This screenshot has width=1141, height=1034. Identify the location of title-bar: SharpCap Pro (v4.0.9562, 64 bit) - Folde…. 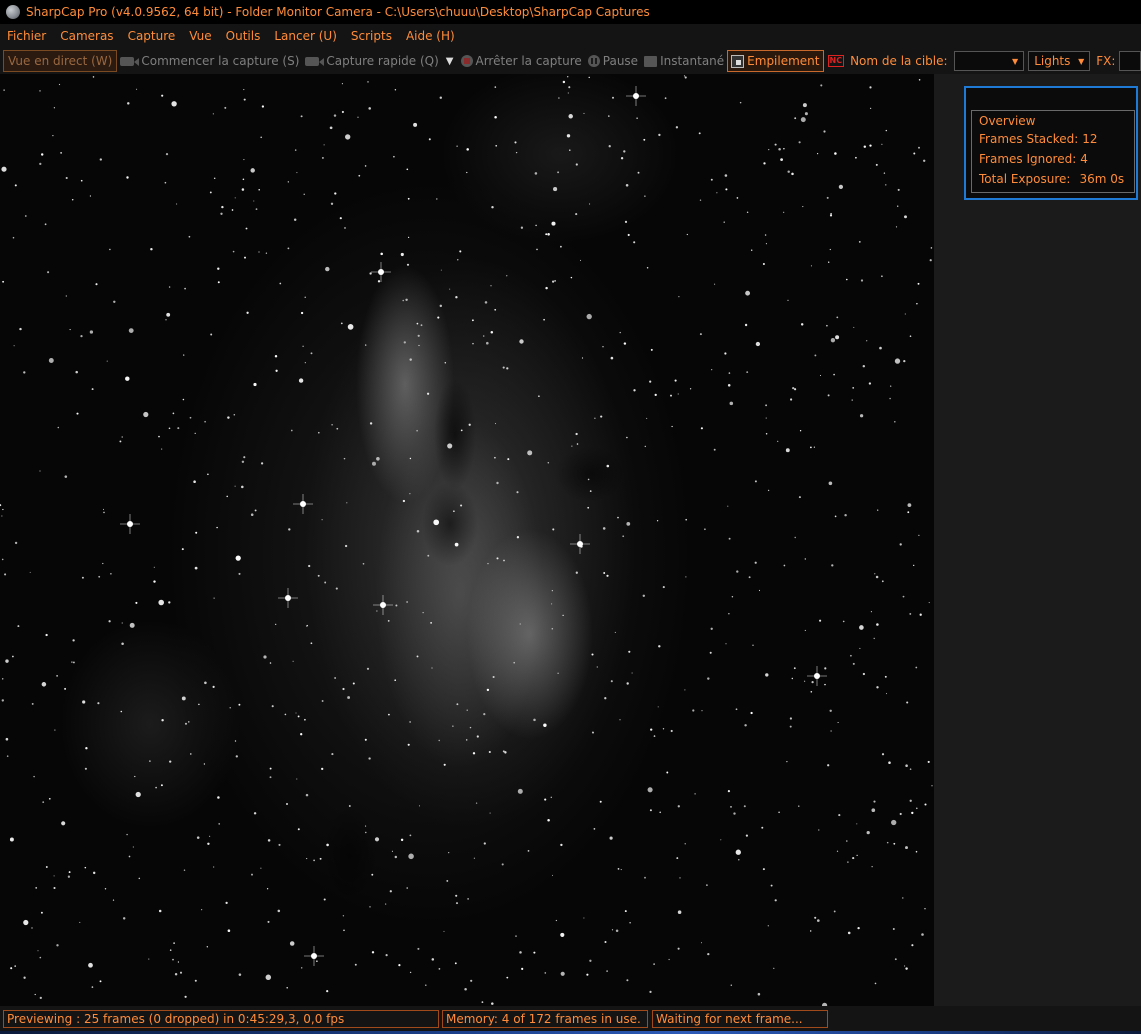
(570, 12).